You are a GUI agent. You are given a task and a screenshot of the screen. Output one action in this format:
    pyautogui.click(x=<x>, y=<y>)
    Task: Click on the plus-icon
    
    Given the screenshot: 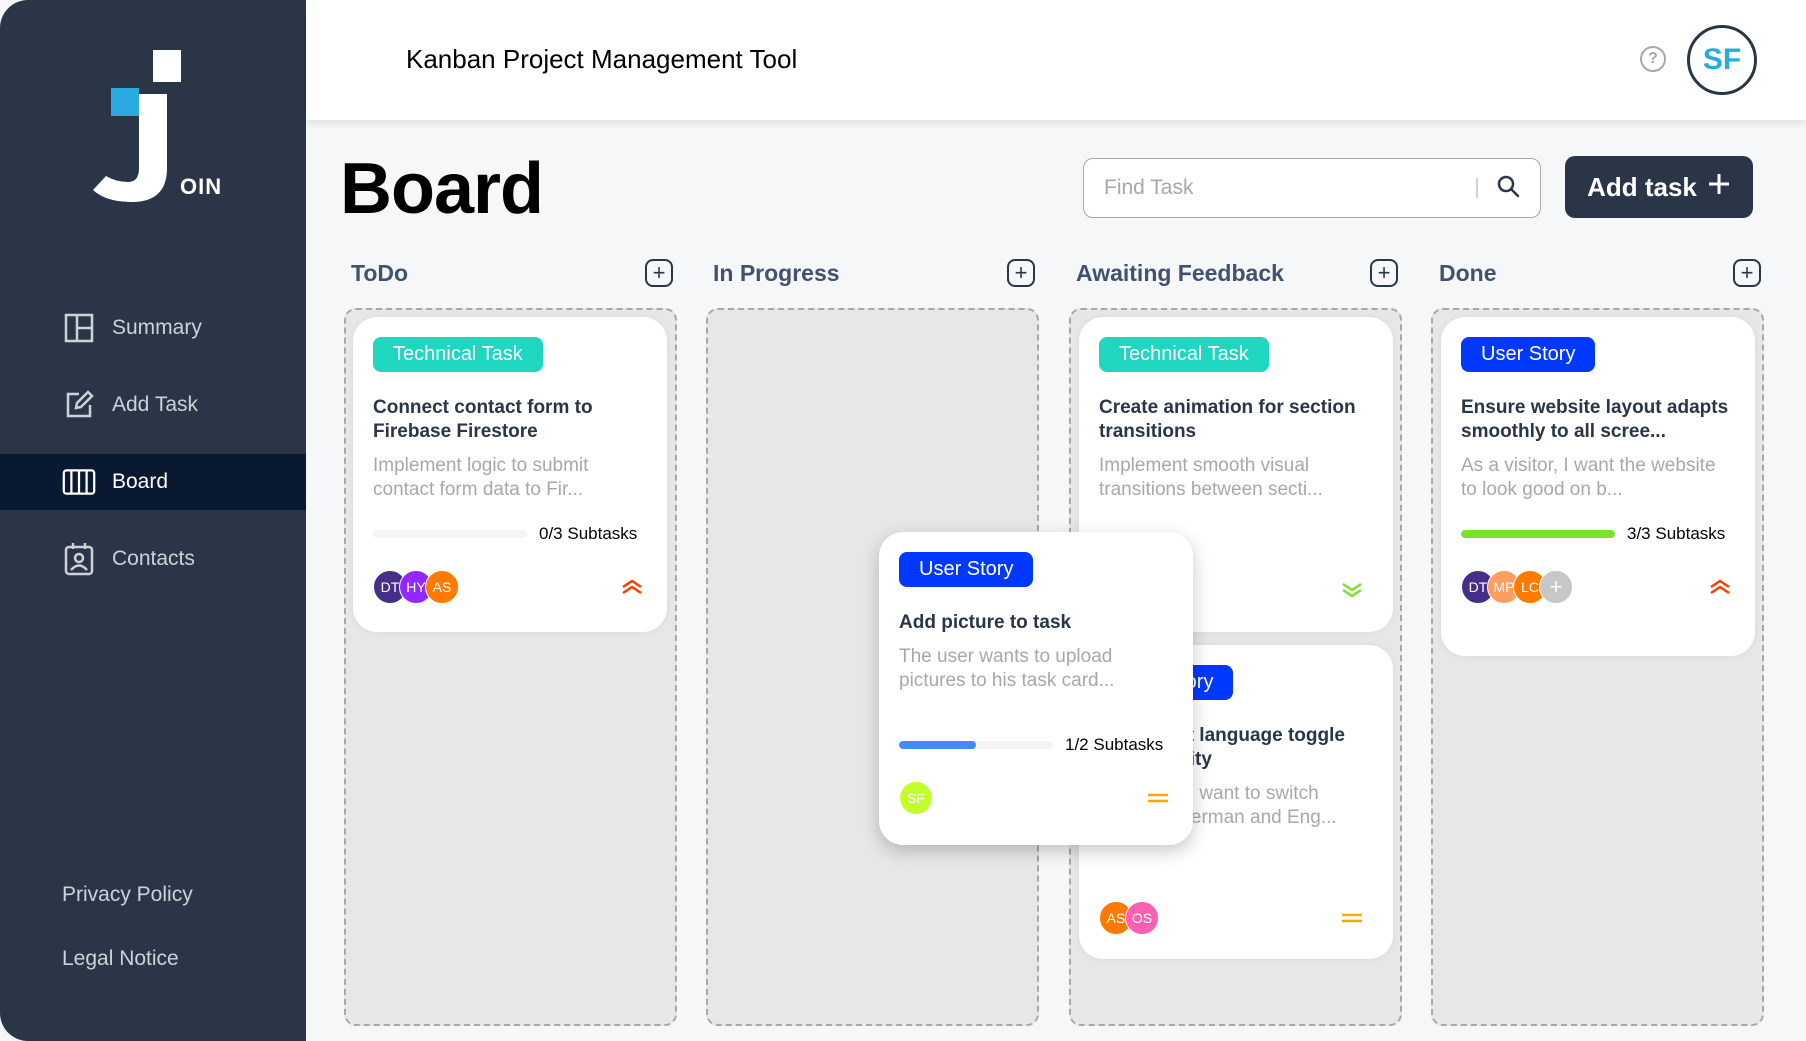 What is the action you would take?
    pyautogui.click(x=1719, y=187)
    